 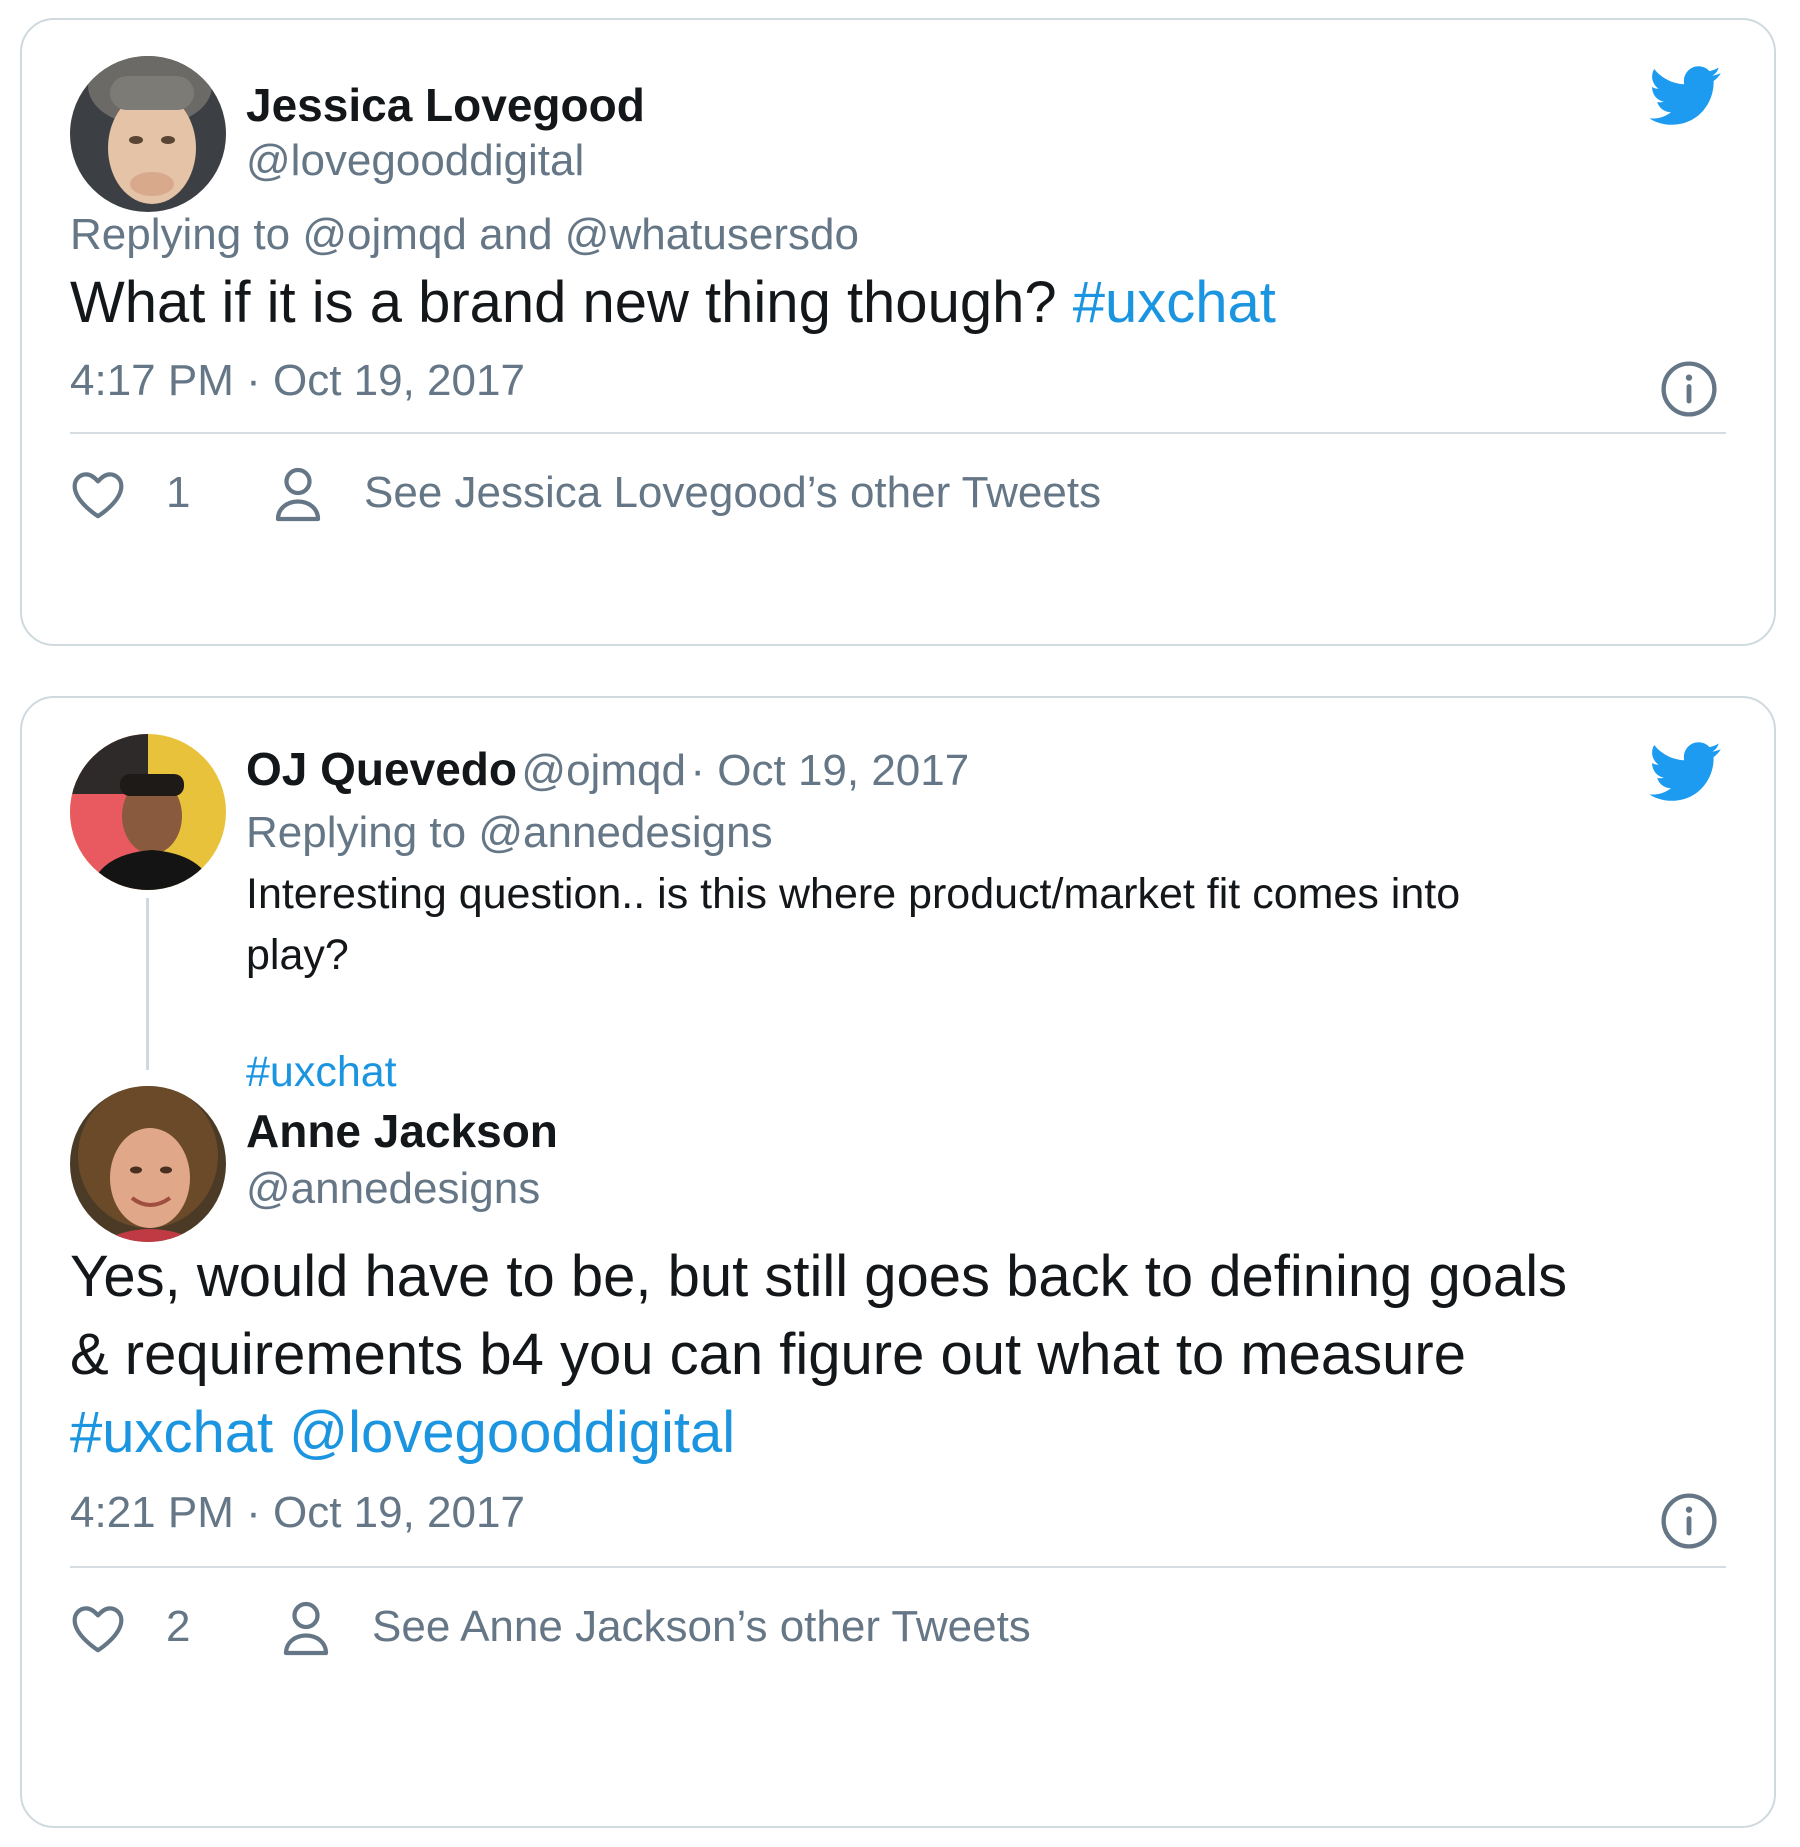 What do you see at coordinates (178, 493) in the screenshot?
I see `like-count: 1` at bounding box center [178, 493].